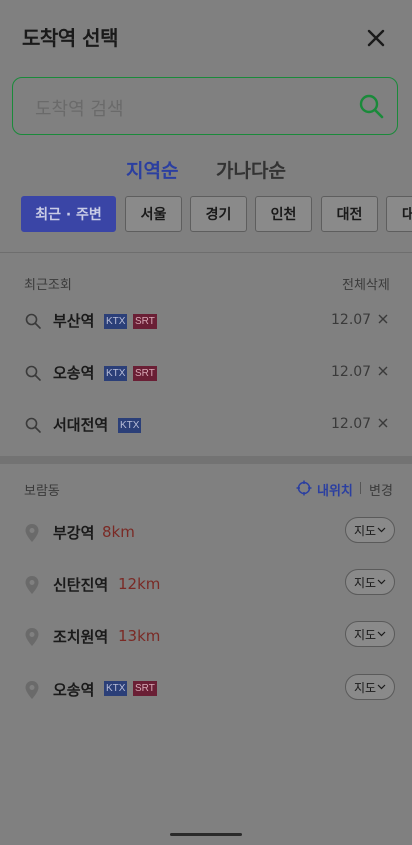  I want to click on distance: 13km, so click(139, 636).